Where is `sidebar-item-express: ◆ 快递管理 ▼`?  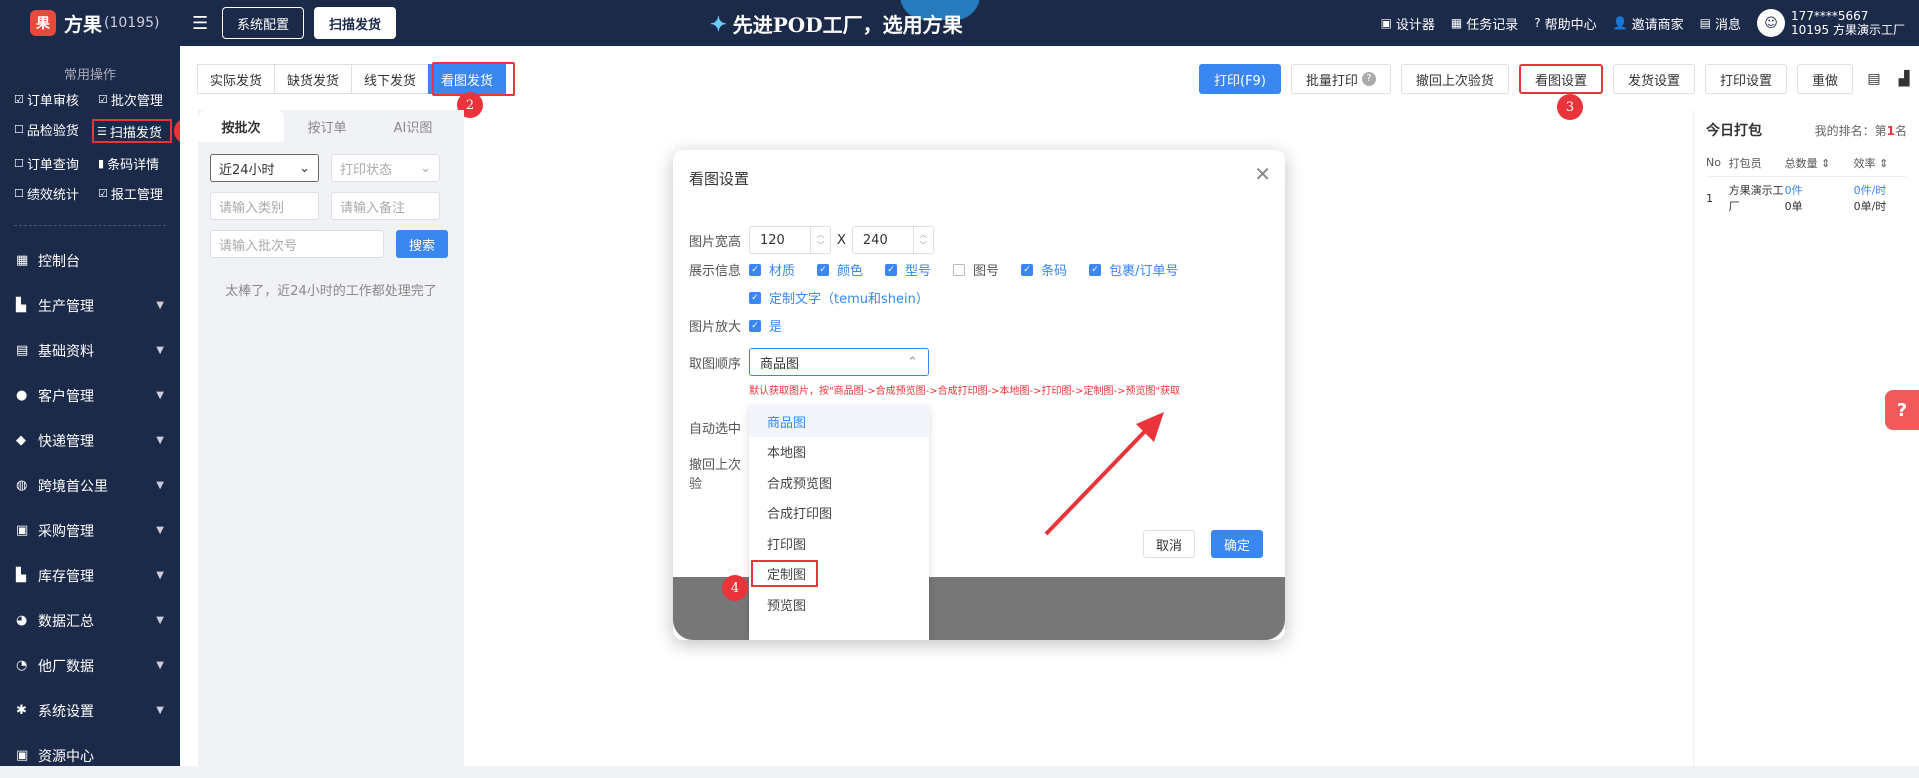
sidebar-item-express: ◆ 快递管理 ▼ is located at coordinates (90, 440).